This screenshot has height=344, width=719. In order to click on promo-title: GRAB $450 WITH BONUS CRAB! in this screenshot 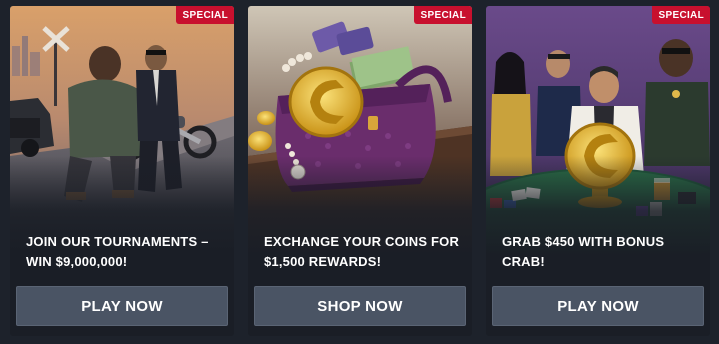, I will do `click(583, 251)`.